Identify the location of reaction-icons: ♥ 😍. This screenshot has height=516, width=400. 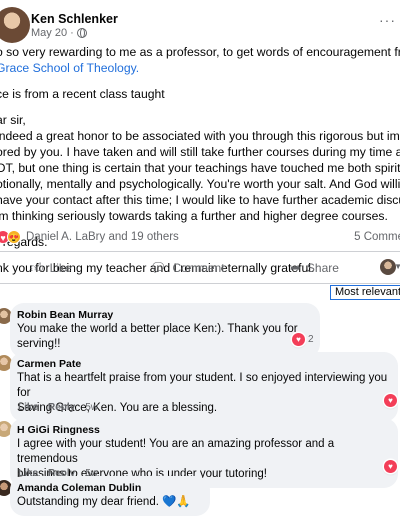
(10, 237).